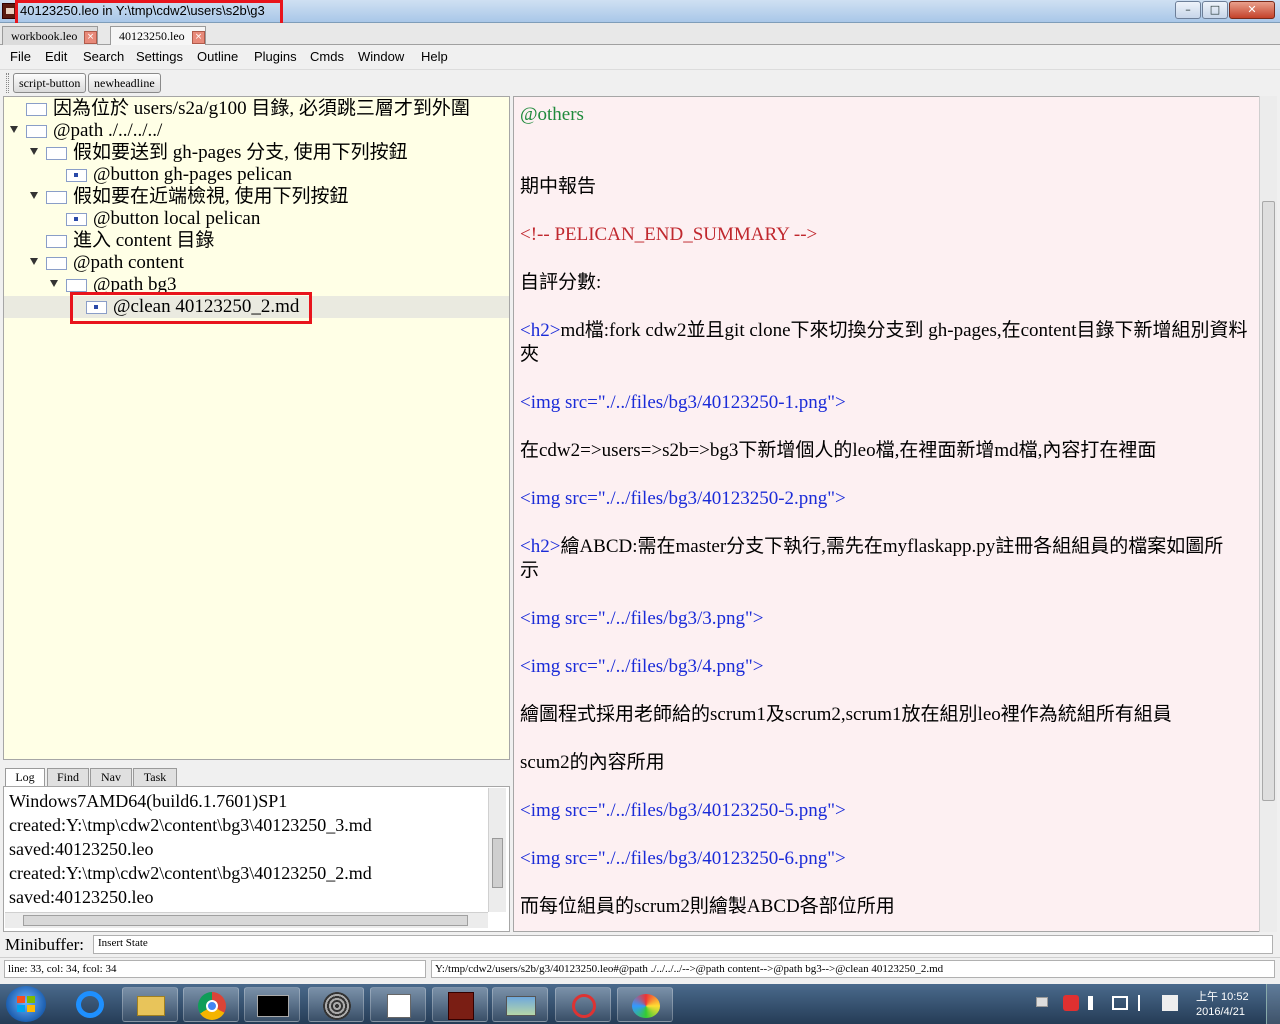 Image resolution: width=1280 pixels, height=1024 pixels. What do you see at coordinates (497, 863) in the screenshot?
I see `log-scroll-thumb` at bounding box center [497, 863].